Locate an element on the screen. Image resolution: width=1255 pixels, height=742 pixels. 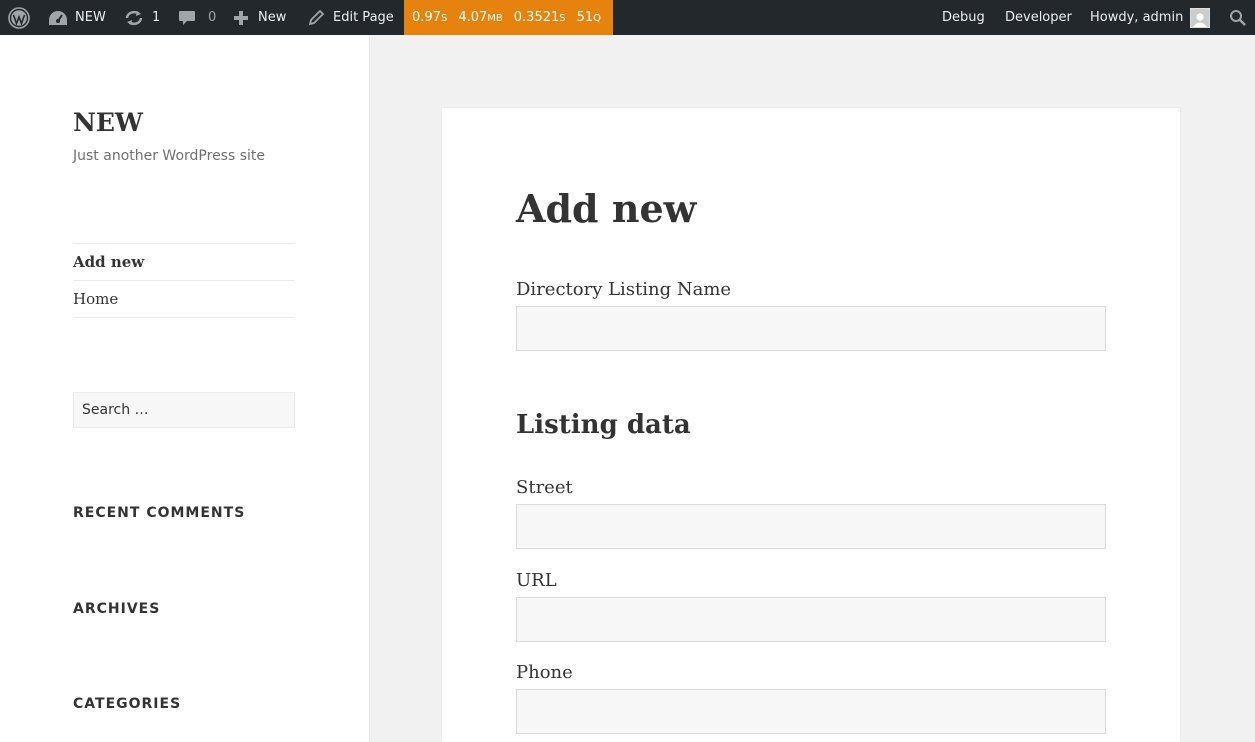
debug-menu: Debug is located at coordinates (963, 17).